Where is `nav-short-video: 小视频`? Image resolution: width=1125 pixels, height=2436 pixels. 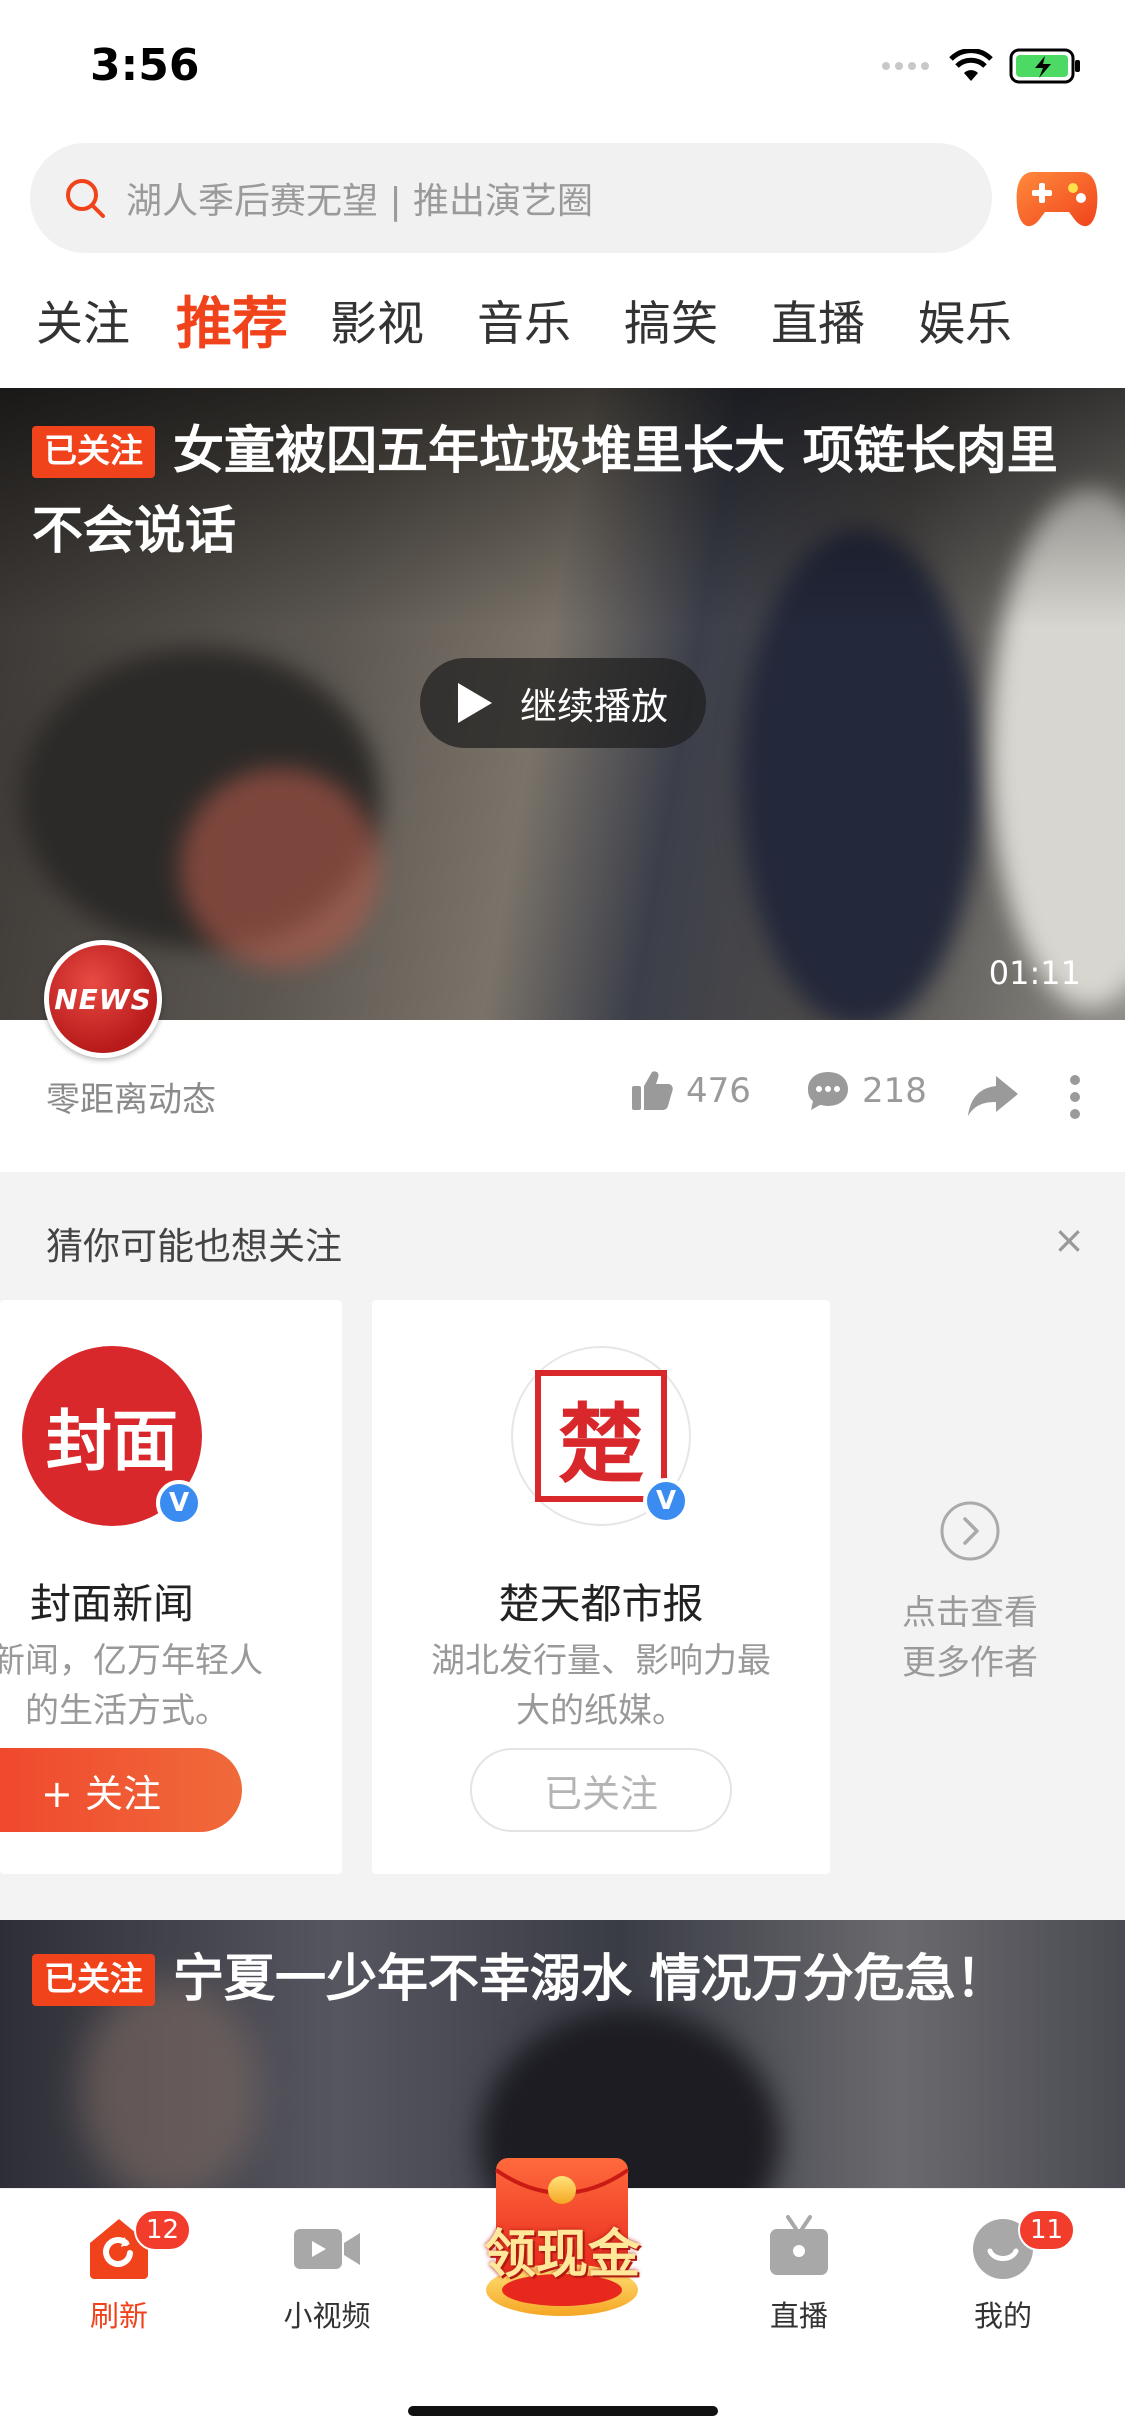
nav-short-video: 小视频 is located at coordinates (327, 2274).